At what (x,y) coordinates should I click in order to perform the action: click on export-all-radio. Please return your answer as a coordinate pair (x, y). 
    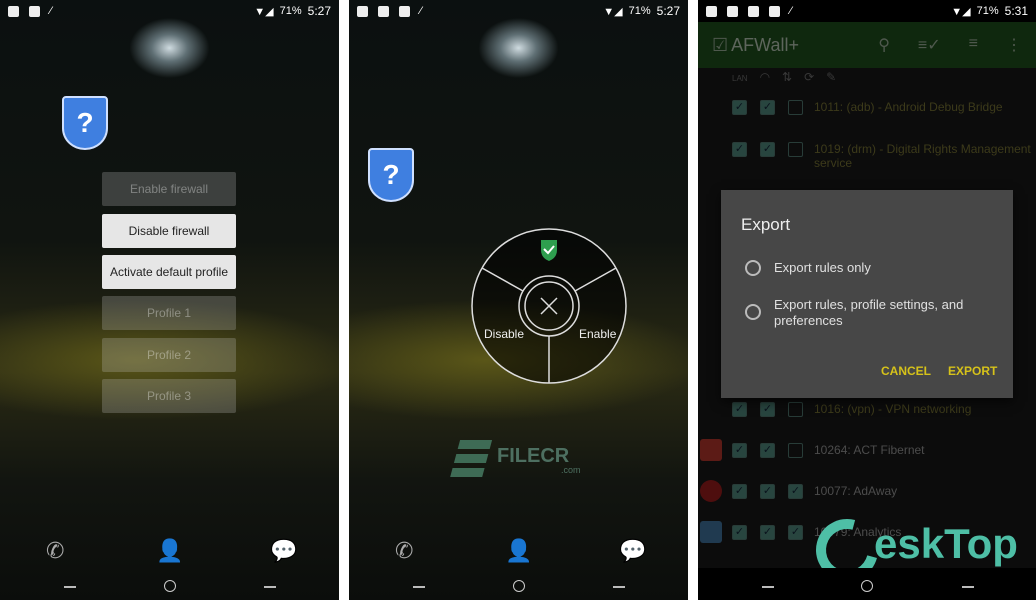
    Looking at the image, I should click on (753, 312).